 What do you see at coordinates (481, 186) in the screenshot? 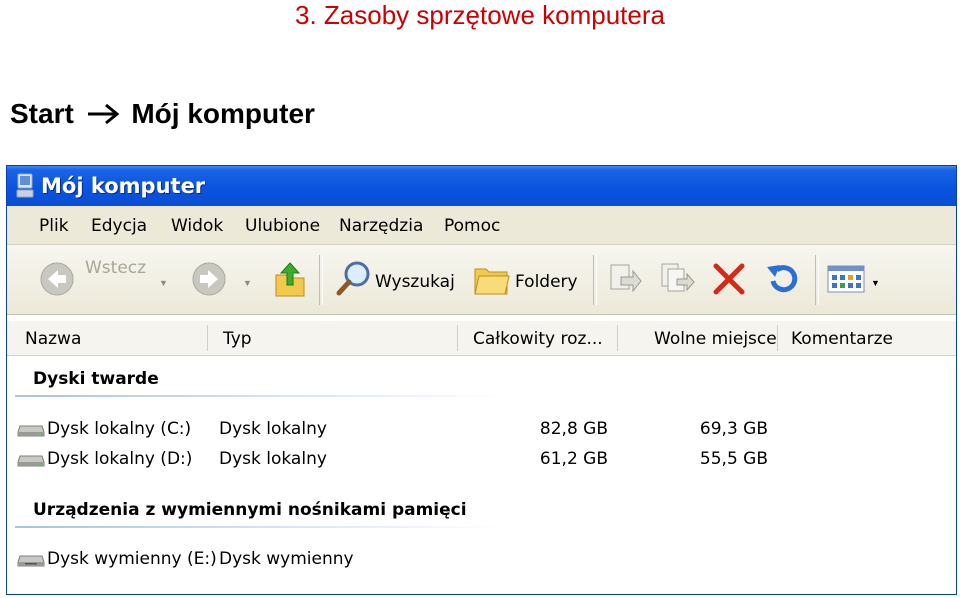
I see `window-titlebar: Mój komputer` at bounding box center [481, 186].